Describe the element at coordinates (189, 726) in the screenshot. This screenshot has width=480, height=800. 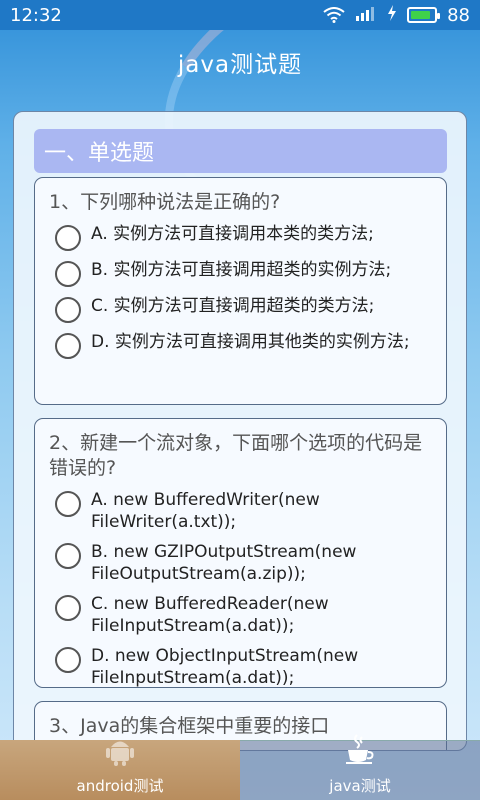
I see `question-3-text: 3、Java的集合框架中重要的接口` at that location.